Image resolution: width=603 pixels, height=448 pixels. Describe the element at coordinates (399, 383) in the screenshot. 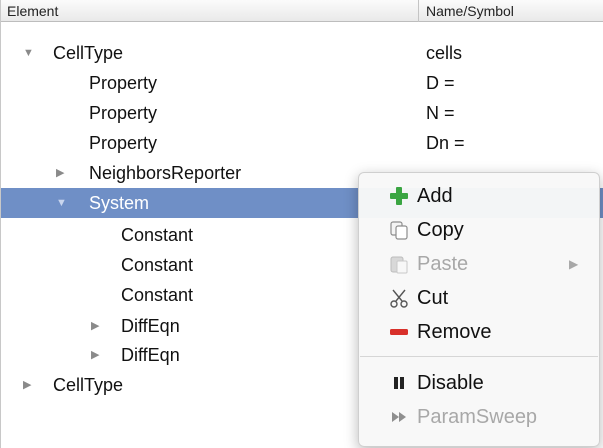

I see `pause-icon` at that location.